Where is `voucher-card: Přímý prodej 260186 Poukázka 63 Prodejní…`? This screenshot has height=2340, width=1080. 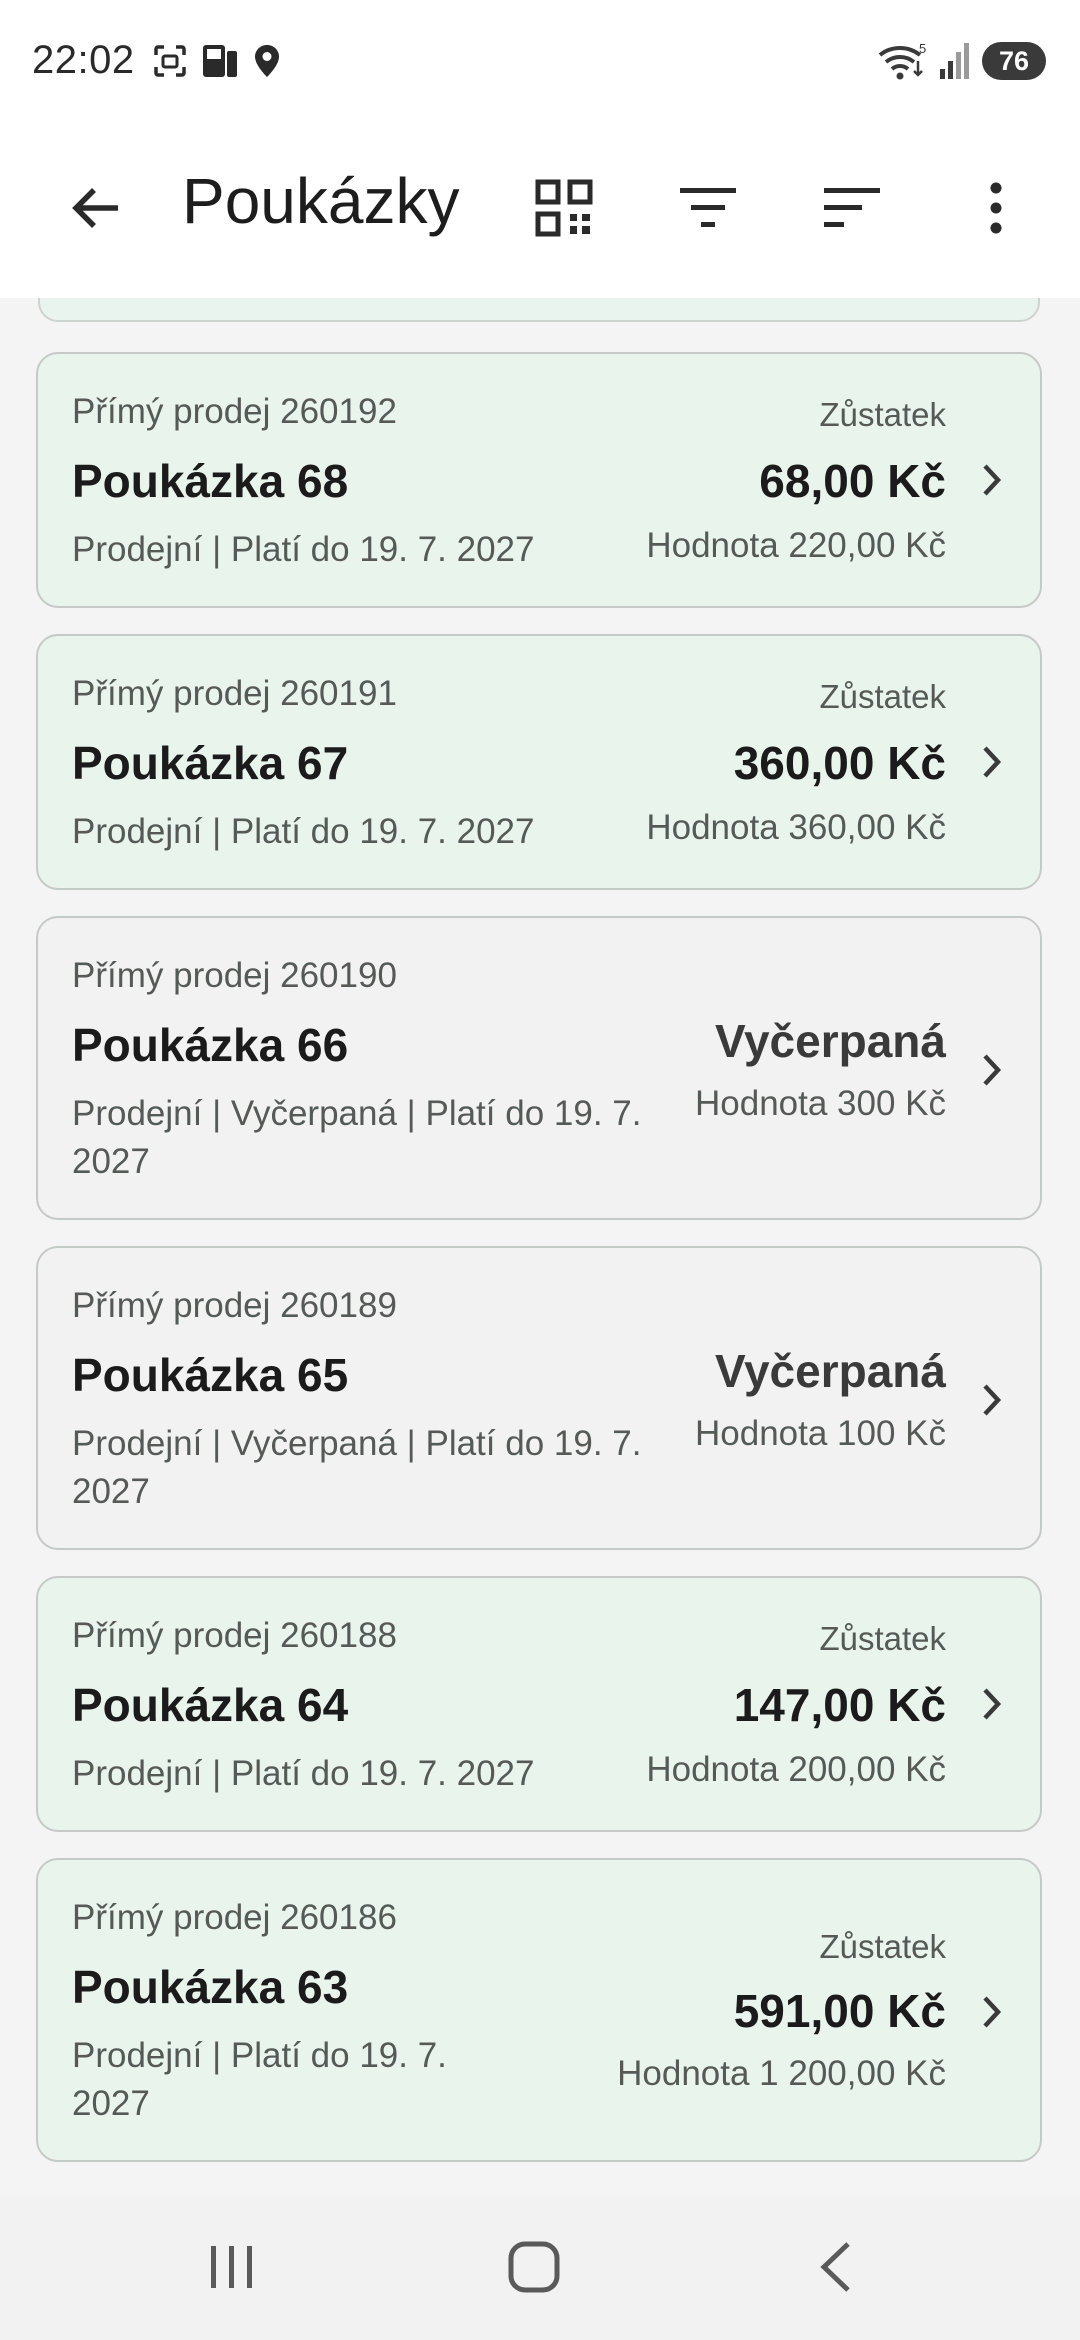 voucher-card: Přímý prodej 260186 Poukázka 63 Prodejní… is located at coordinates (539, 2010).